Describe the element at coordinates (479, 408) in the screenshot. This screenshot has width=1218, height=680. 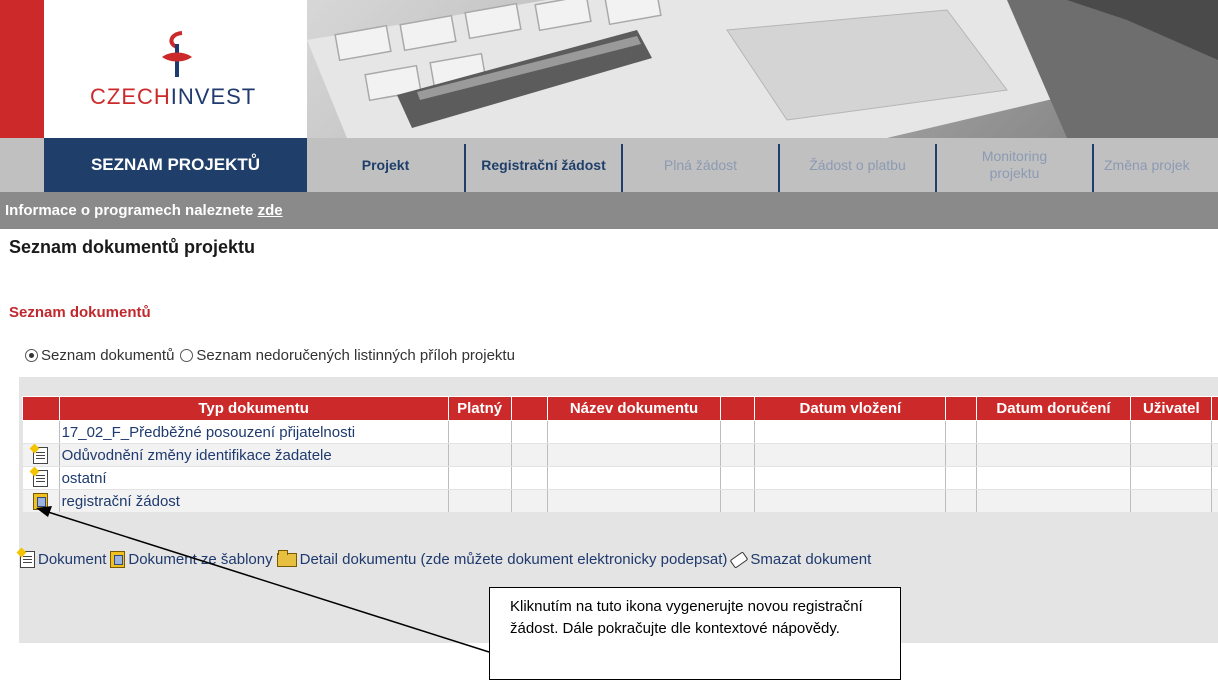
I see `column-header-platny: Platný` at that location.